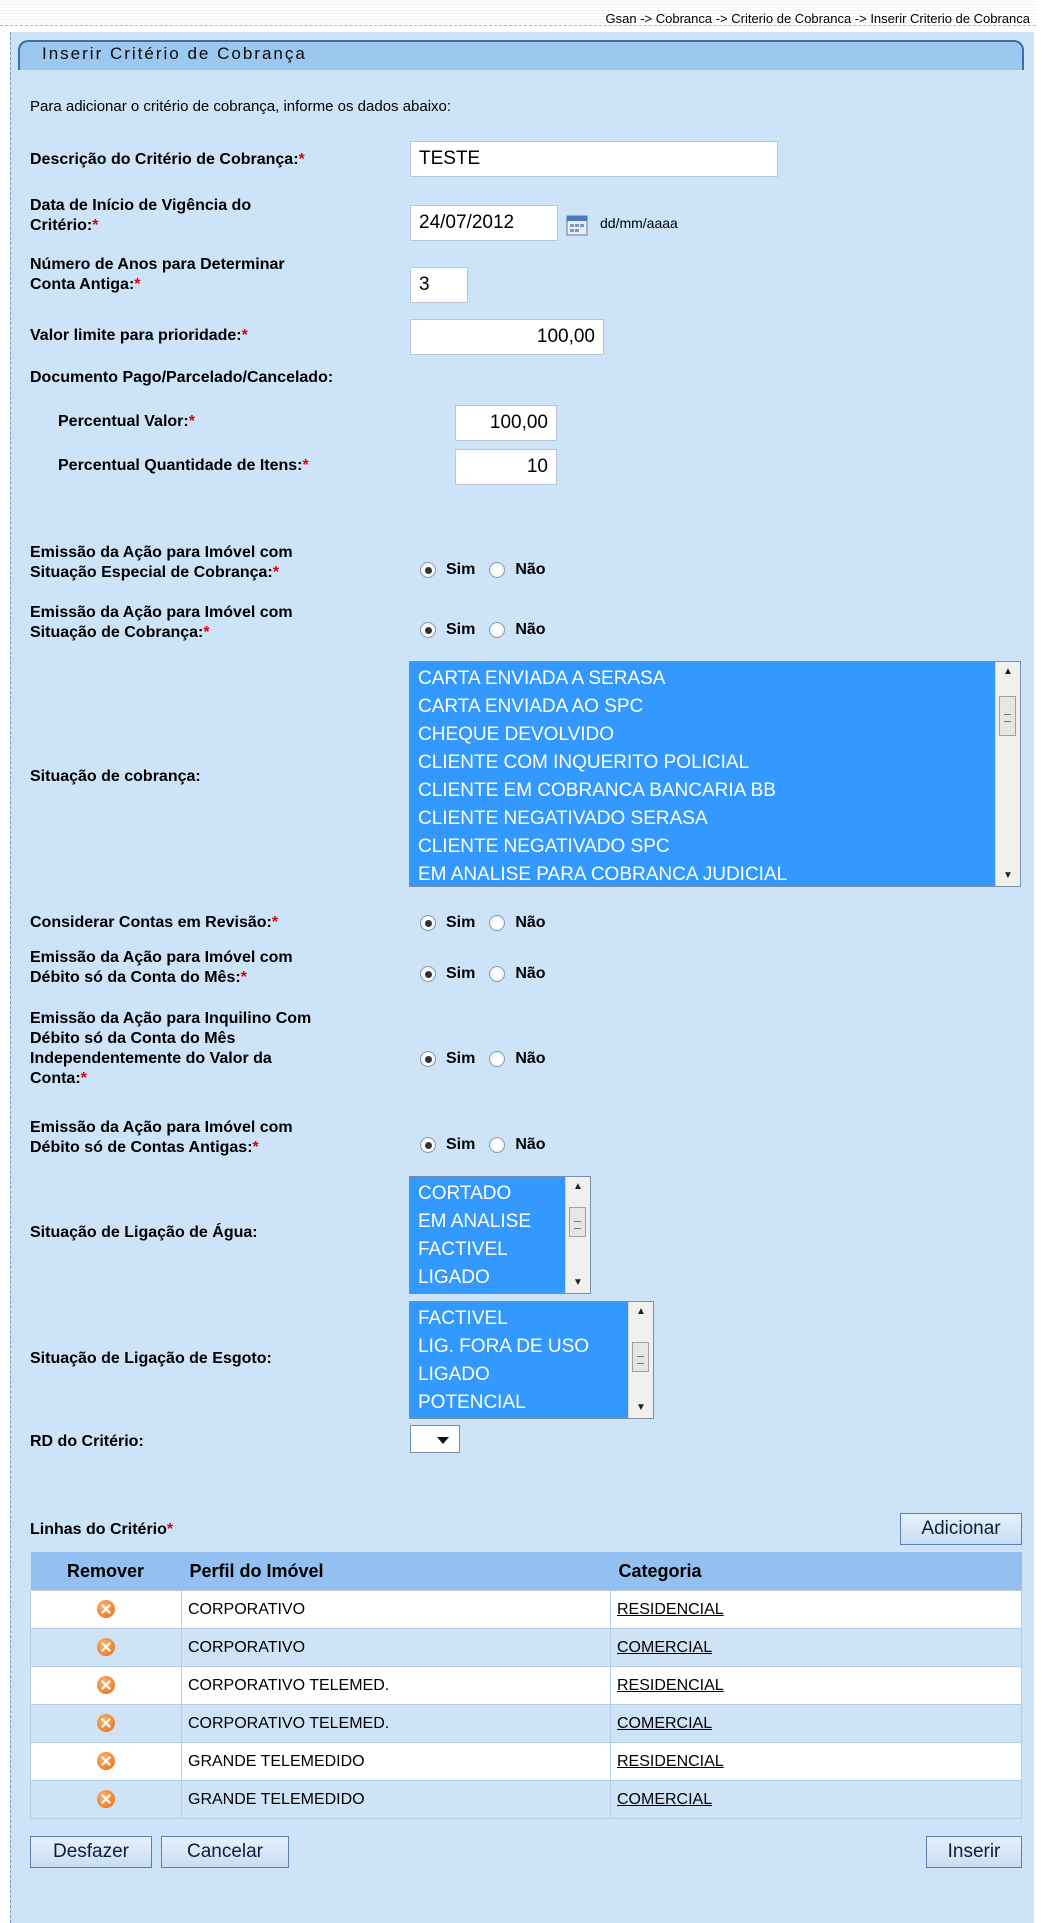 Image resolution: width=1042 pixels, height=1923 pixels. Describe the element at coordinates (526, 1723) in the screenshot. I see `table-row: CORPORATIVO TELEMED. COMERCIAL` at that location.